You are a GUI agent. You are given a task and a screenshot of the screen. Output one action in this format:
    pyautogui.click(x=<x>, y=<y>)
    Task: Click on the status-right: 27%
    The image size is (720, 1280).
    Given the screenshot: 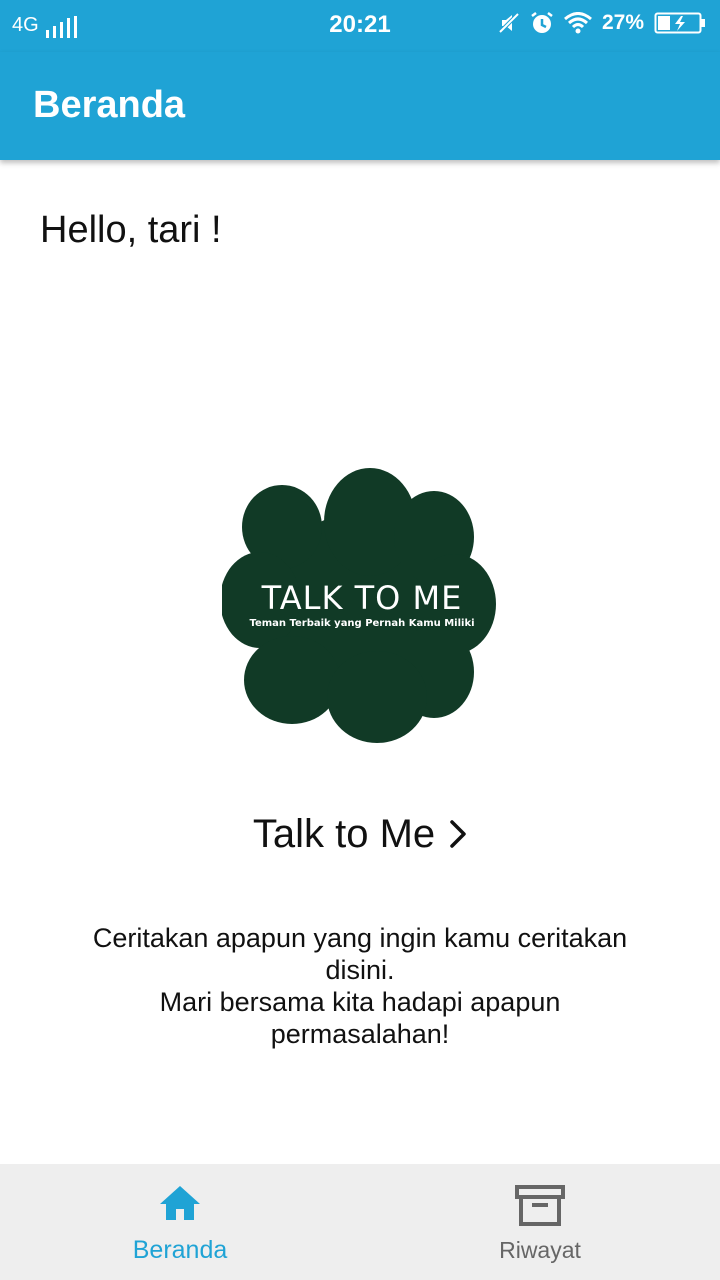 What is the action you would take?
    pyautogui.click(x=602, y=23)
    